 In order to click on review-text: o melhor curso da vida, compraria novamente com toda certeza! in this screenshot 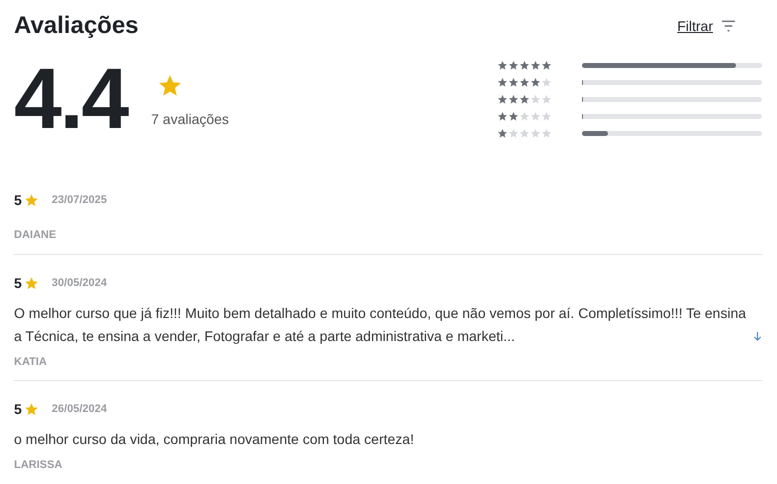, I will do `click(214, 439)`.